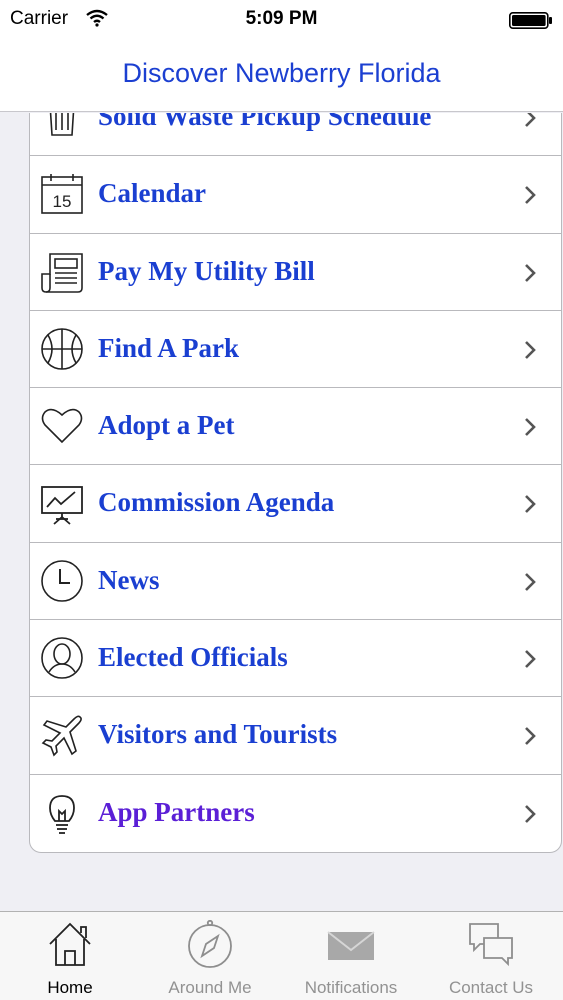 The image size is (563, 1000). What do you see at coordinates (216, 502) in the screenshot?
I see `menu-item-label: Commission Agenda` at bounding box center [216, 502].